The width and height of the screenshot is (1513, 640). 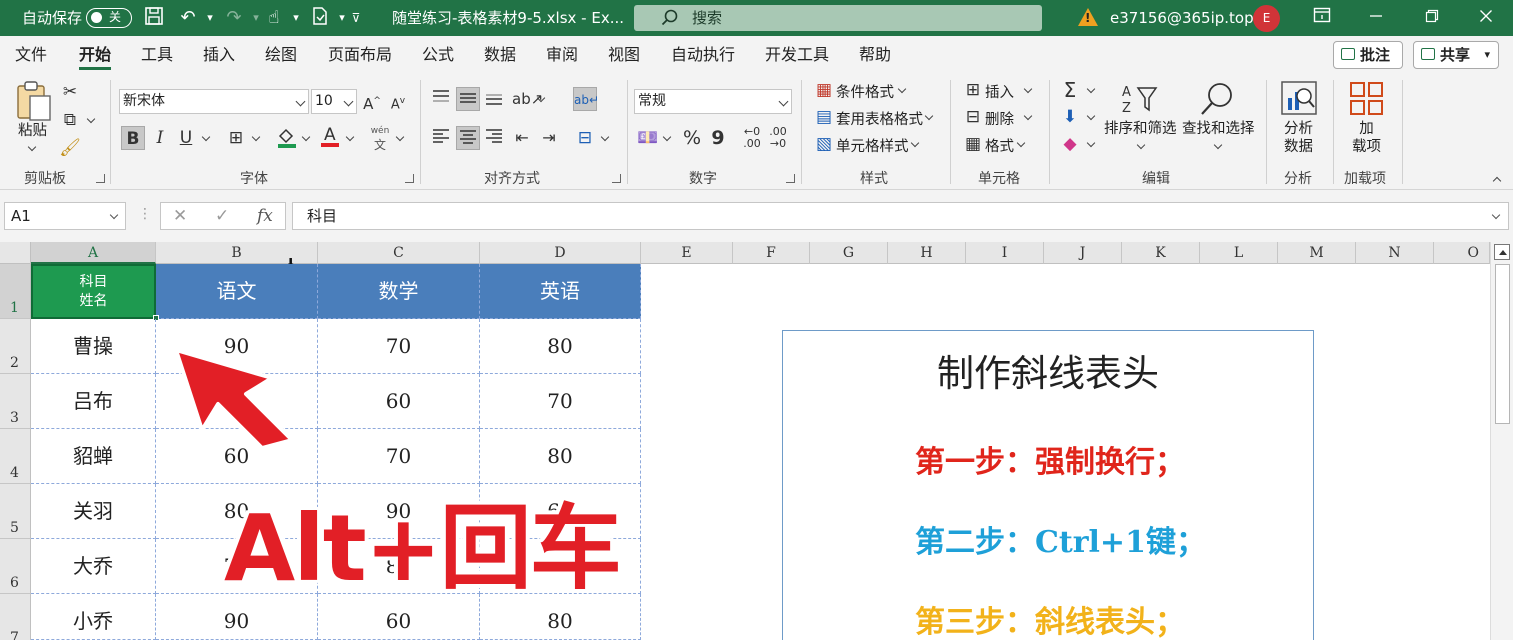 I want to click on align-bottom-icon, so click(x=494, y=99).